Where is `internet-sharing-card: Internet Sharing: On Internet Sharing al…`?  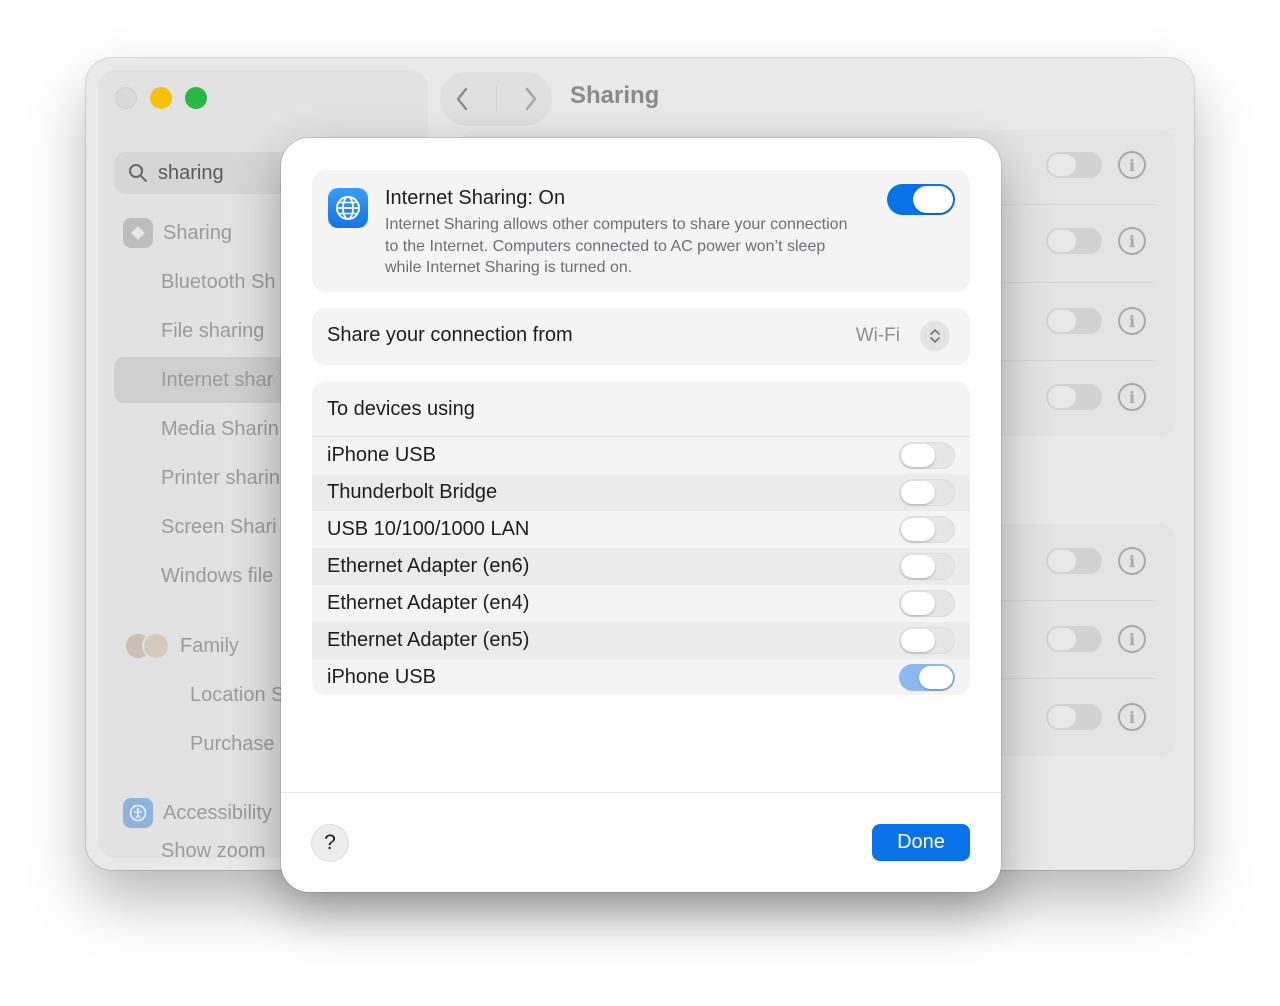
internet-sharing-card: Internet Sharing: On Internet Sharing al… is located at coordinates (641, 231).